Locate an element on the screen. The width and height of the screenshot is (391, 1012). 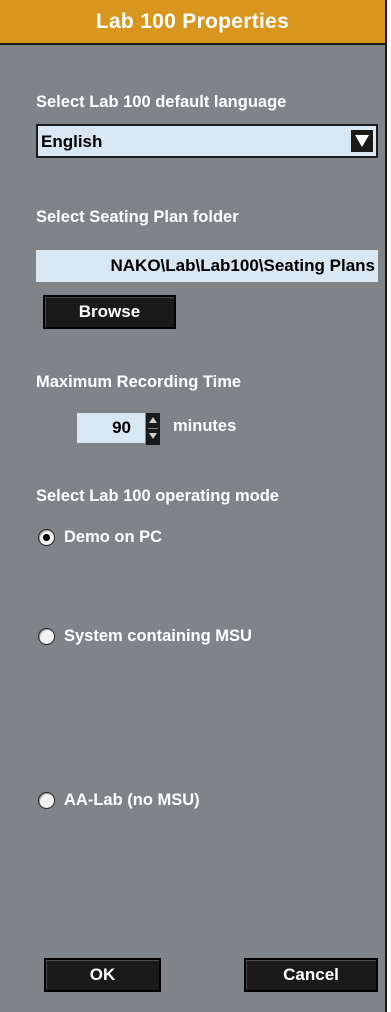
mode-option-label: System containing MSU is located at coordinates (158, 636).